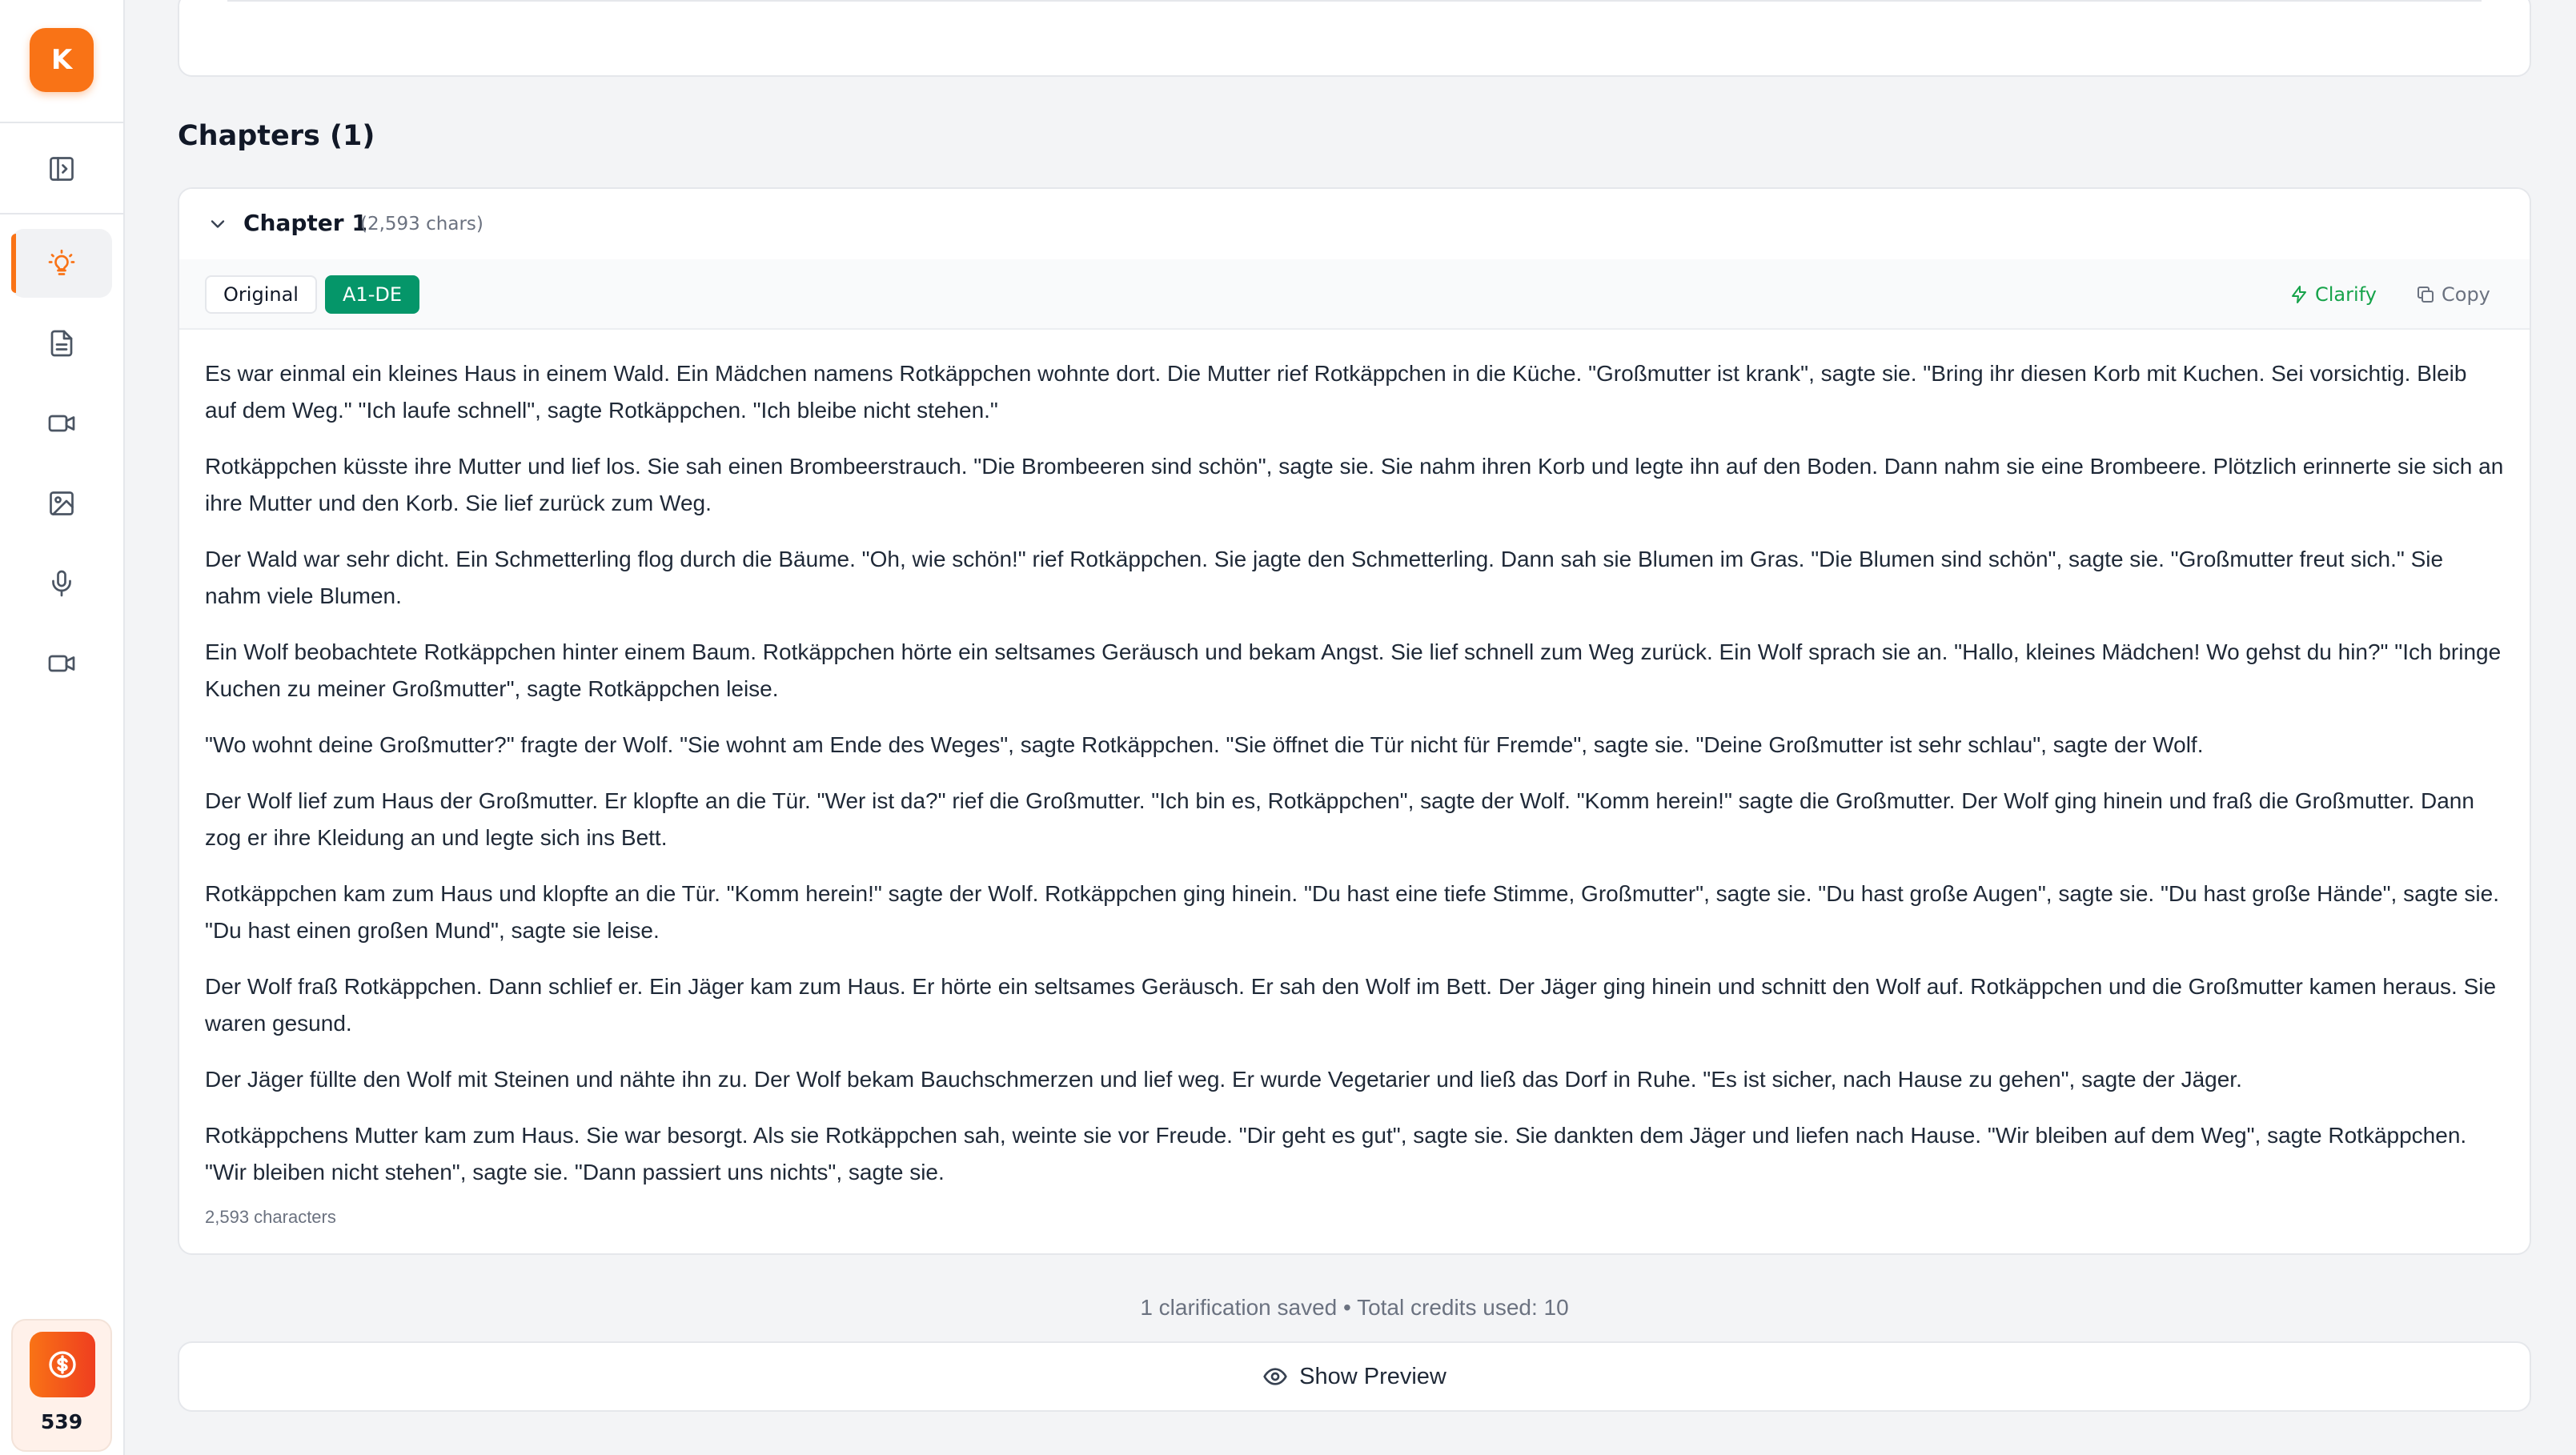  Describe the element at coordinates (2346, 294) in the screenshot. I see `clarify-label: Clarify` at that location.